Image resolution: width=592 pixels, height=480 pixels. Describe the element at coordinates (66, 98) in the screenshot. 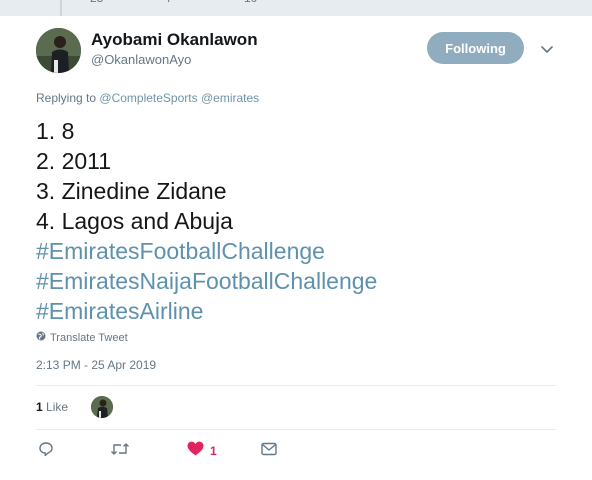

I see `replying-to-label: Replying to` at that location.